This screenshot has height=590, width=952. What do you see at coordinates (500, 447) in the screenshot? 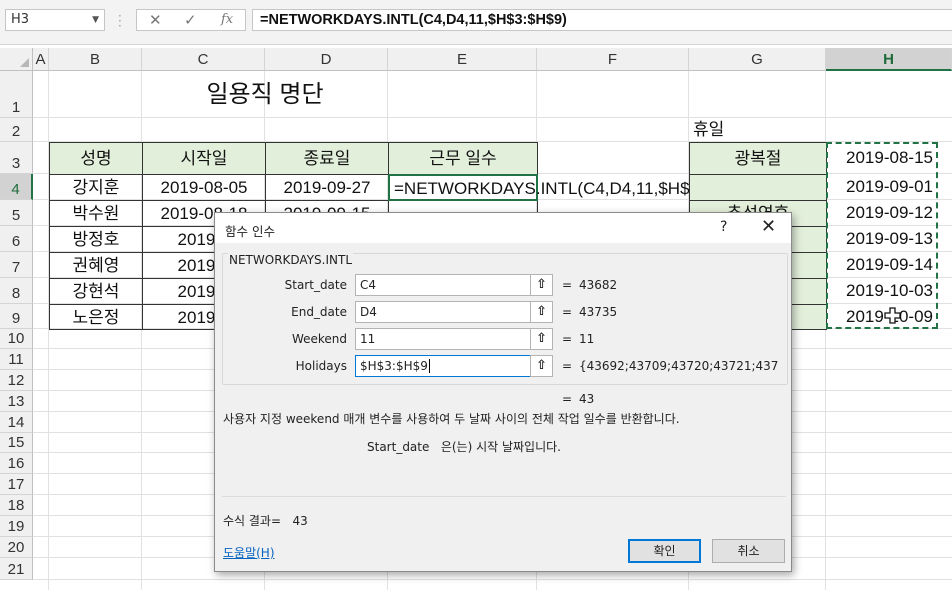
I see `argument-help: 은(는) 시작 날짜입니다.` at bounding box center [500, 447].